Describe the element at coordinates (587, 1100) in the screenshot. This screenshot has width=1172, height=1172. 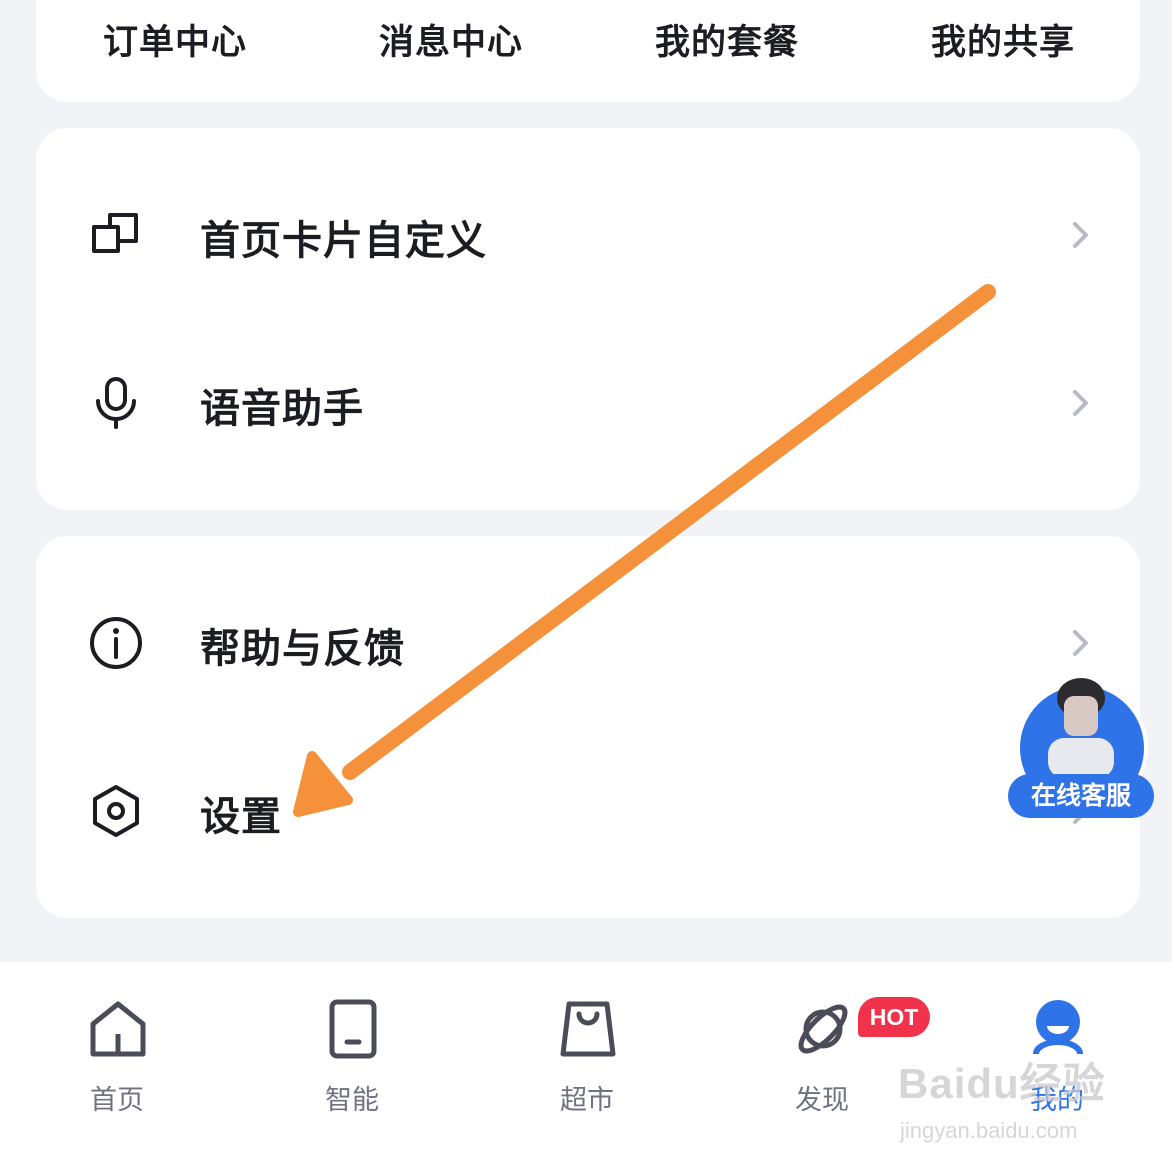
I see `tab-label: 超市` at that location.